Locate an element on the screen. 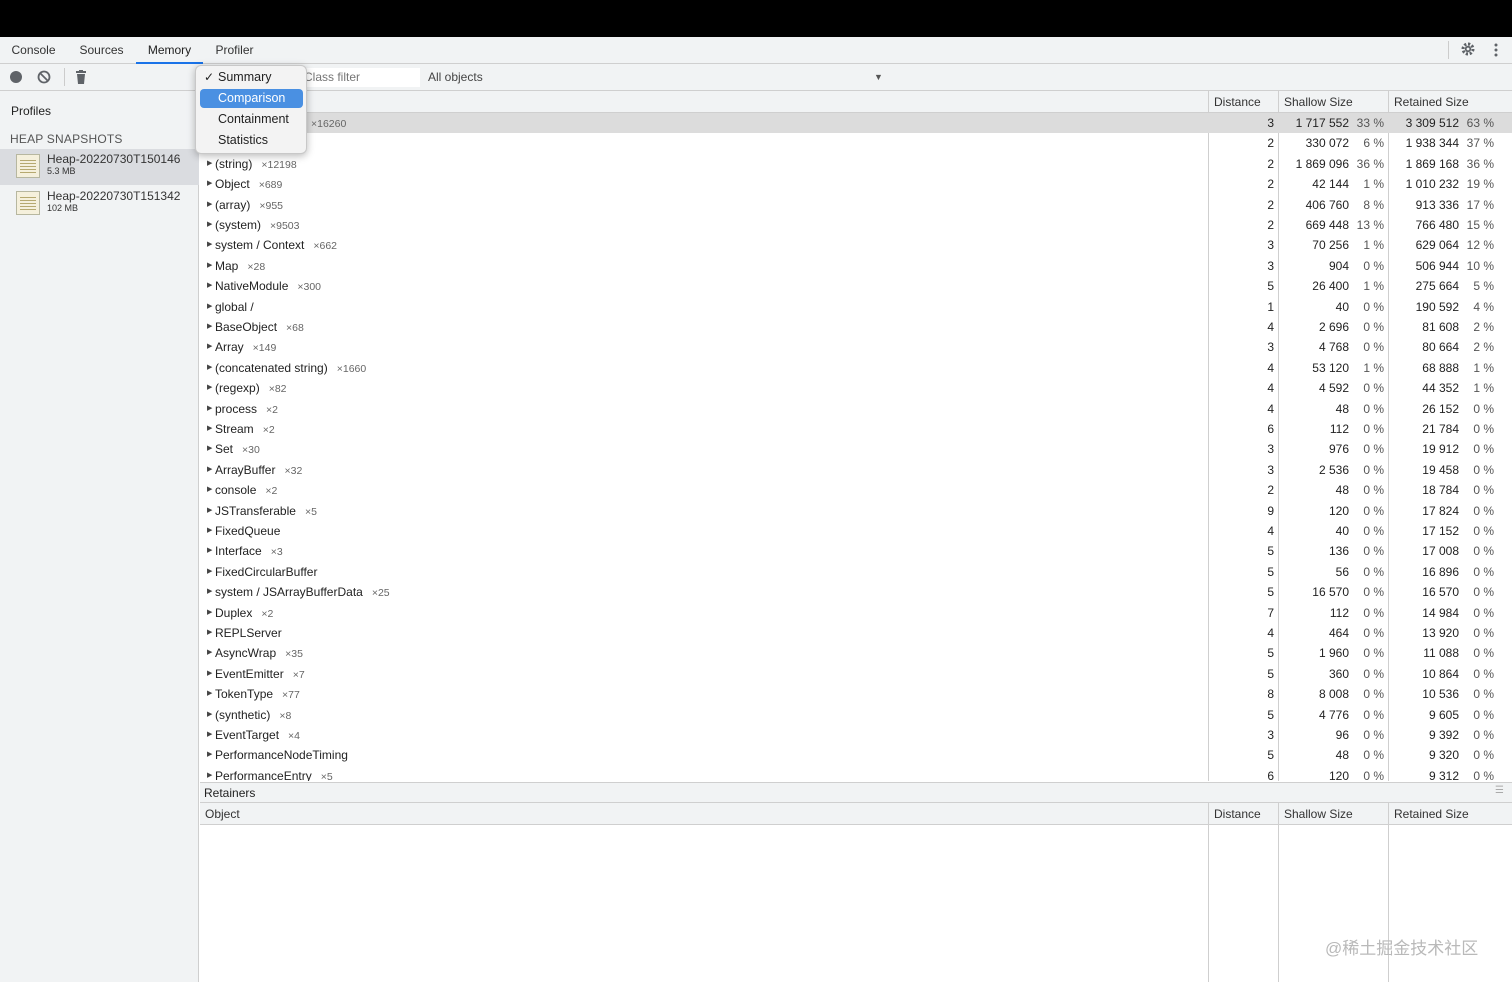  table-row: ▶ BaseObject ×68 4 2 696 0 % 81 608 2 % is located at coordinates (856, 327).